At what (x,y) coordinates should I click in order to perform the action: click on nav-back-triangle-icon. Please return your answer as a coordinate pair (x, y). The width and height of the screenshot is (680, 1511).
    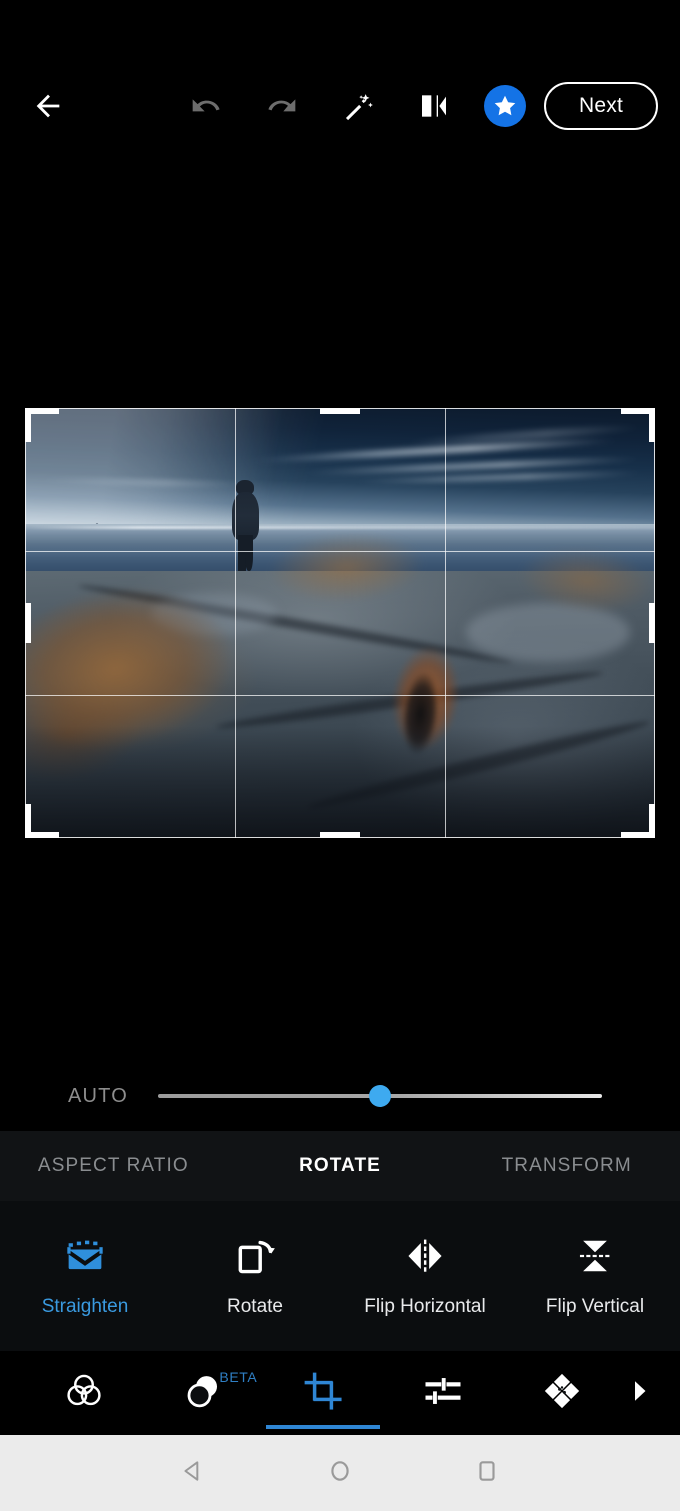
    Looking at the image, I should click on (193, 1473).